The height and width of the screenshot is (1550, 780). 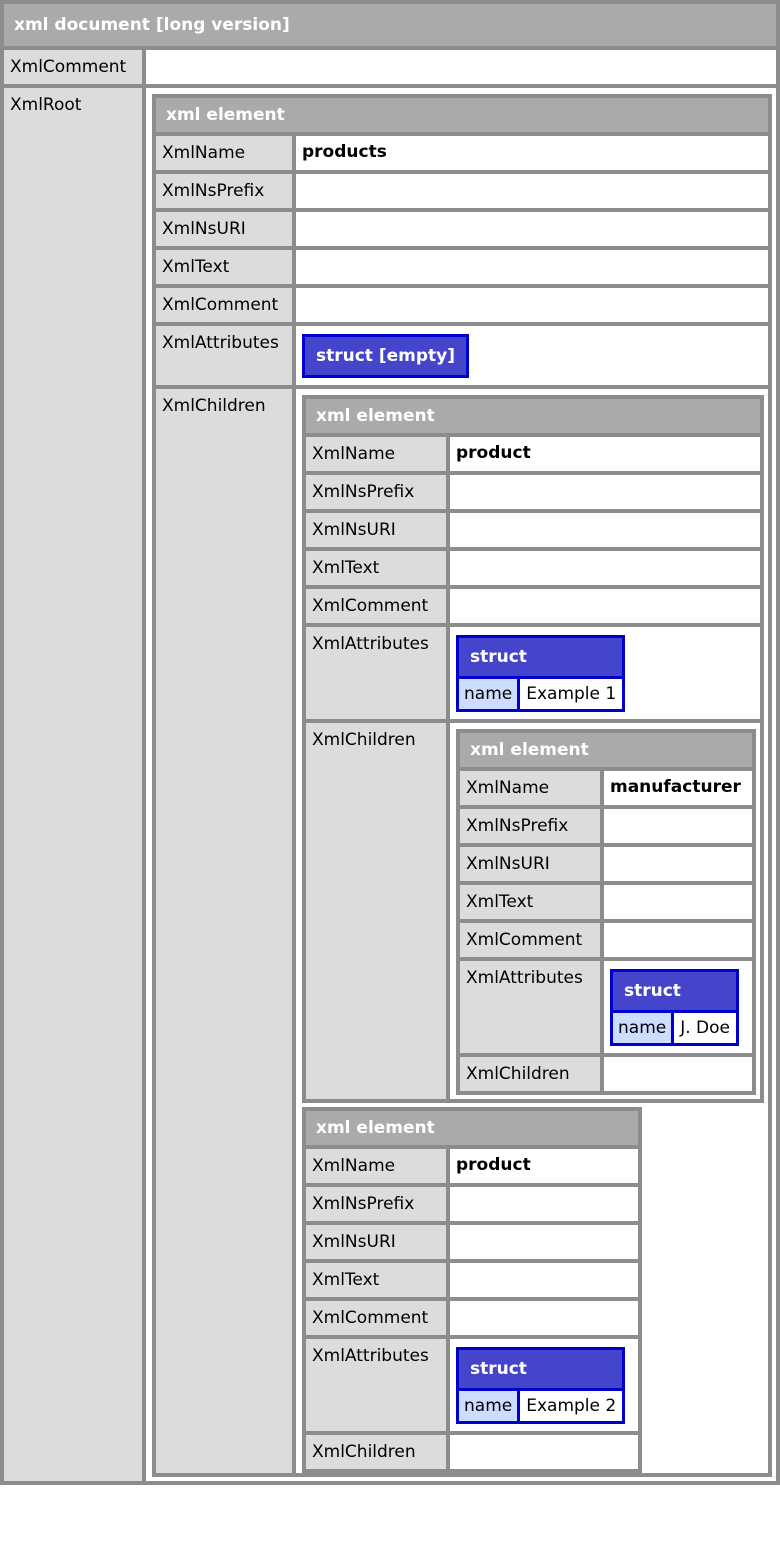 I want to click on struct-value: Example 2, so click(x=570, y=1404).